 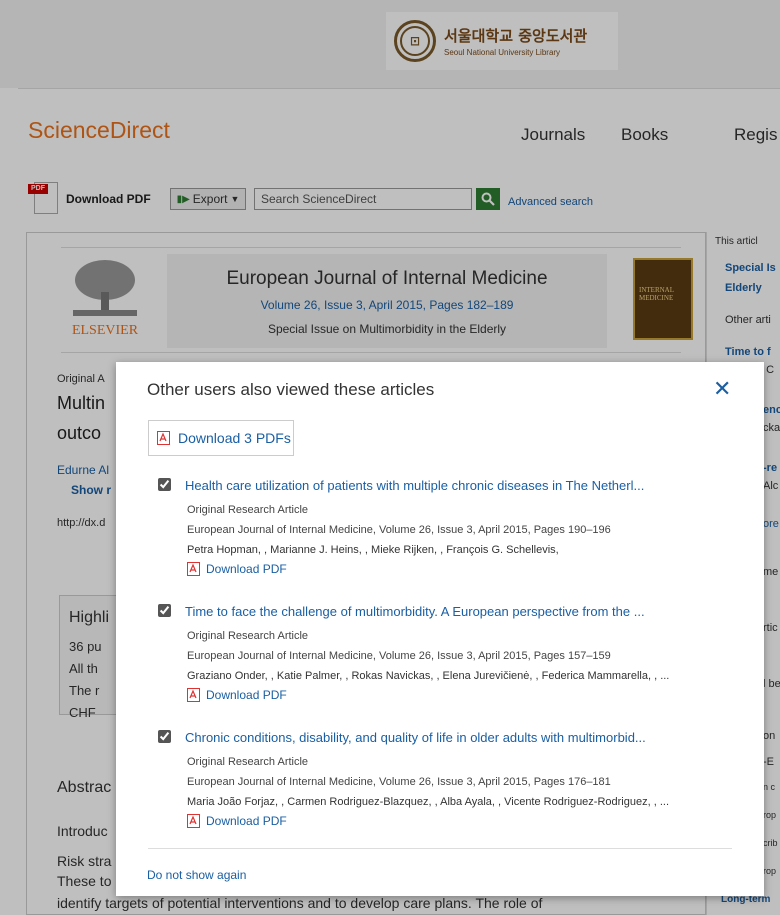 What do you see at coordinates (291, 389) in the screenshot?
I see `modal-title: Other users also viewed these articles` at bounding box center [291, 389].